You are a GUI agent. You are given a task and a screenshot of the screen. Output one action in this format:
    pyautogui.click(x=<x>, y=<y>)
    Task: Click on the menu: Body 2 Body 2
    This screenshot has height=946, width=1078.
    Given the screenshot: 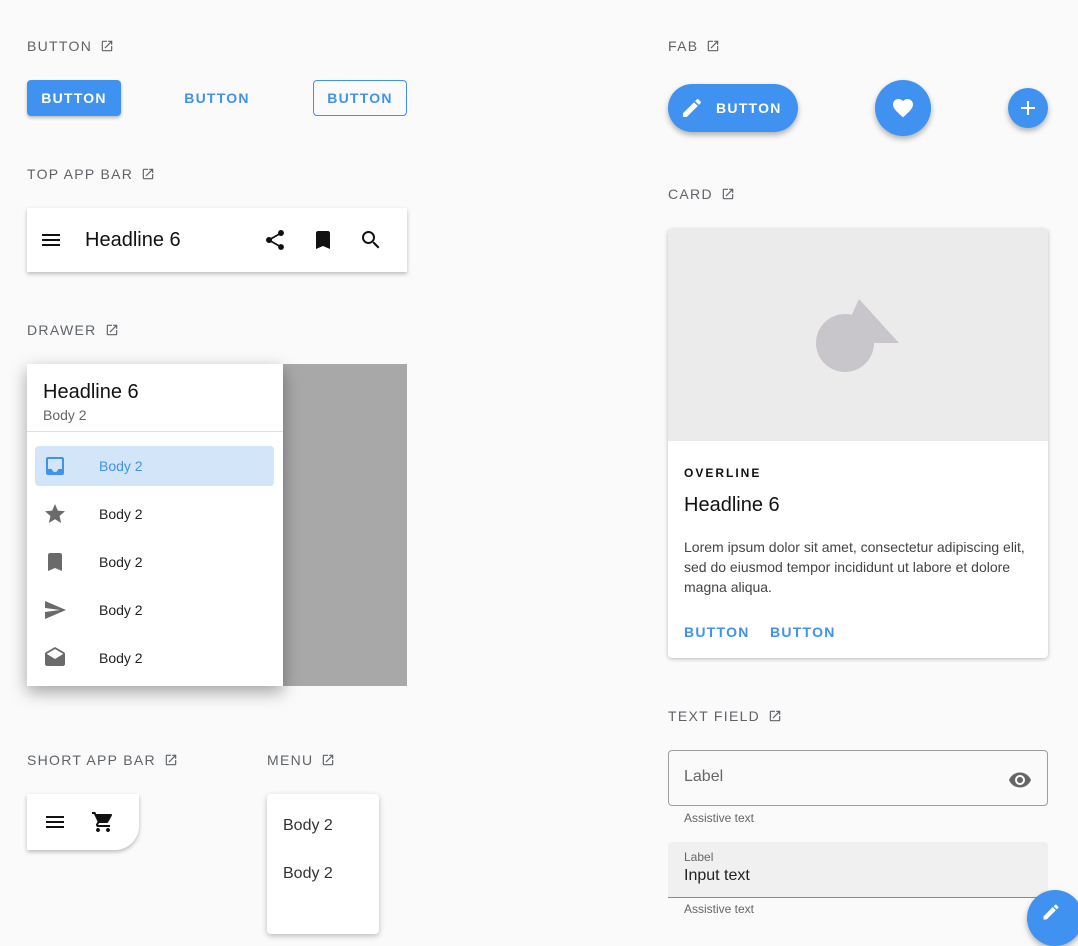 What is the action you would take?
    pyautogui.click(x=323, y=864)
    